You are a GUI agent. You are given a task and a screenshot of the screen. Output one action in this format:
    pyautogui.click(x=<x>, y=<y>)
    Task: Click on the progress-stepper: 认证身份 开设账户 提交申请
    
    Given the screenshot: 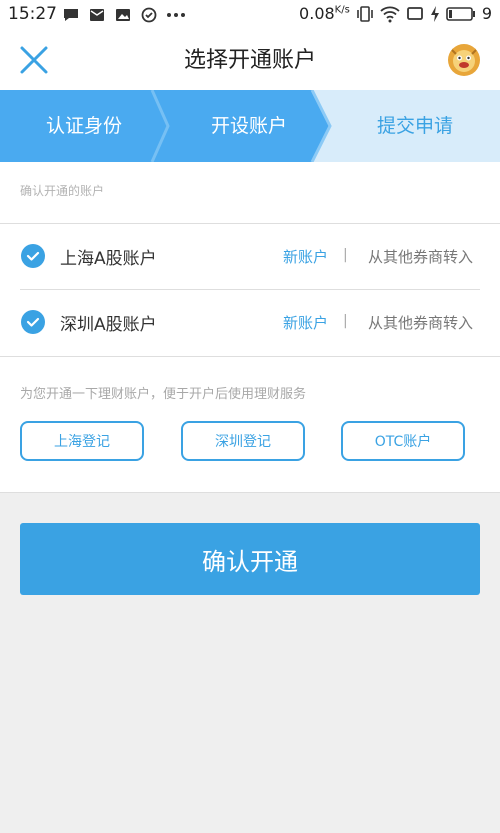 What is the action you would take?
    pyautogui.click(x=250, y=126)
    